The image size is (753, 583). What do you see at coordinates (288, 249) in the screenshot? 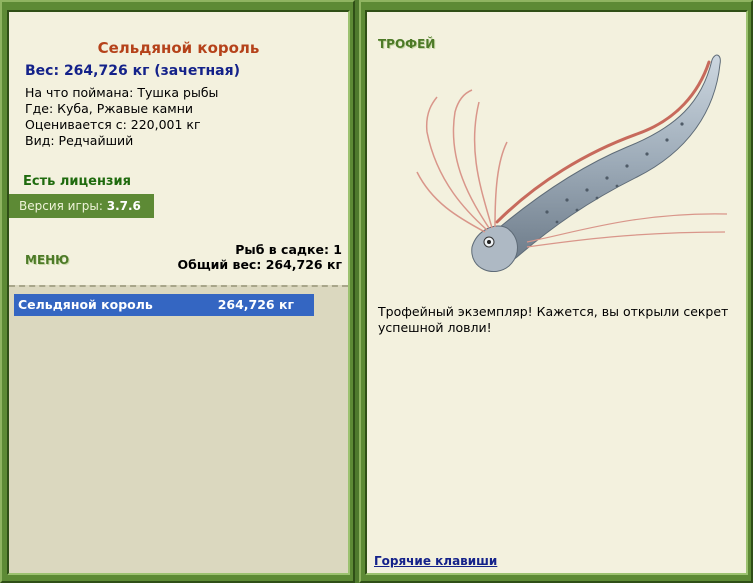
I see `fish-in-cage-count: Рыб в садке: 1` at bounding box center [288, 249].